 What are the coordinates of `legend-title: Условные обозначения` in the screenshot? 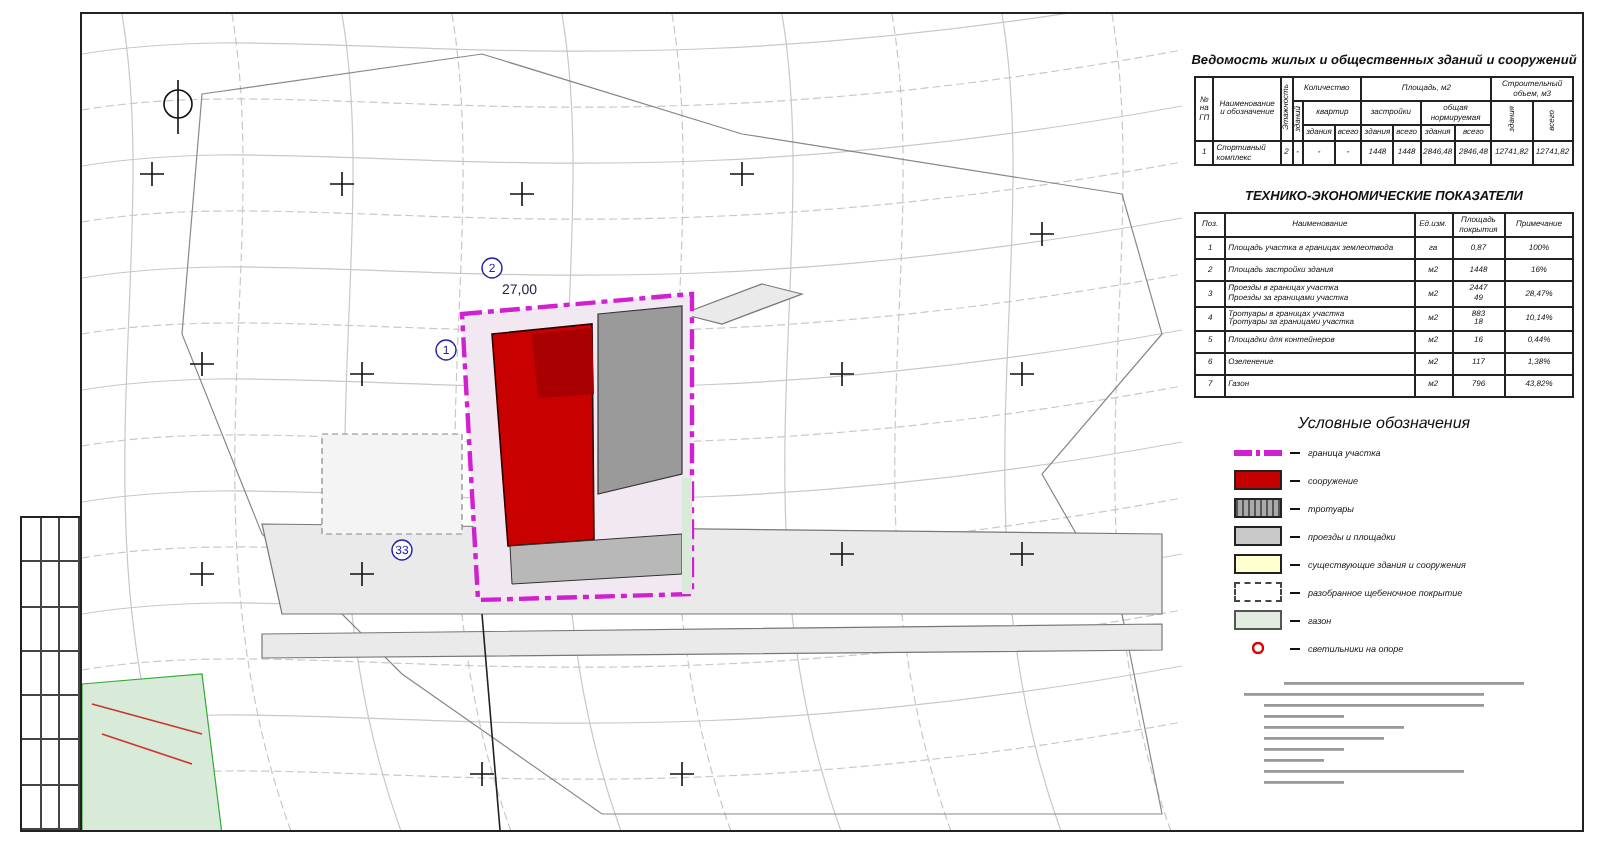 It's located at (1384, 422).